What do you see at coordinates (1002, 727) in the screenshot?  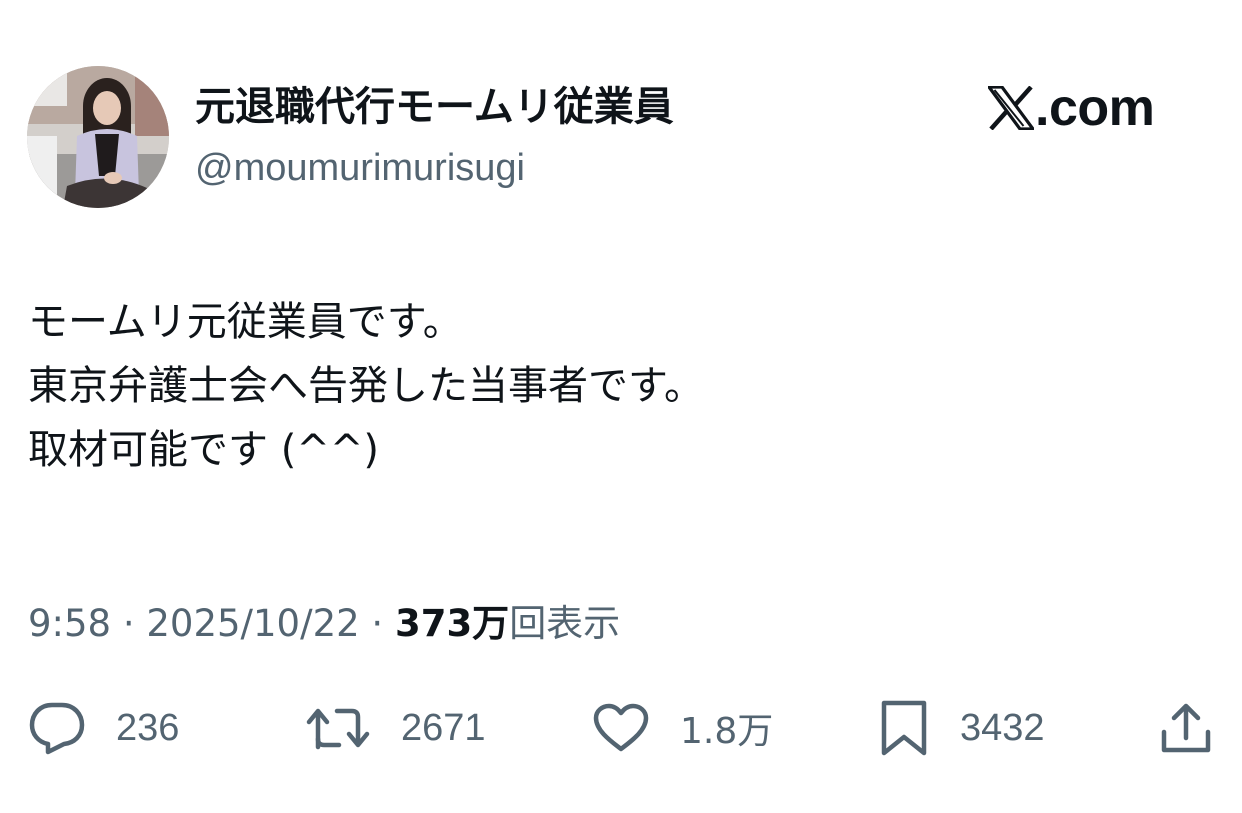 I see `bookmark-count: 3432` at bounding box center [1002, 727].